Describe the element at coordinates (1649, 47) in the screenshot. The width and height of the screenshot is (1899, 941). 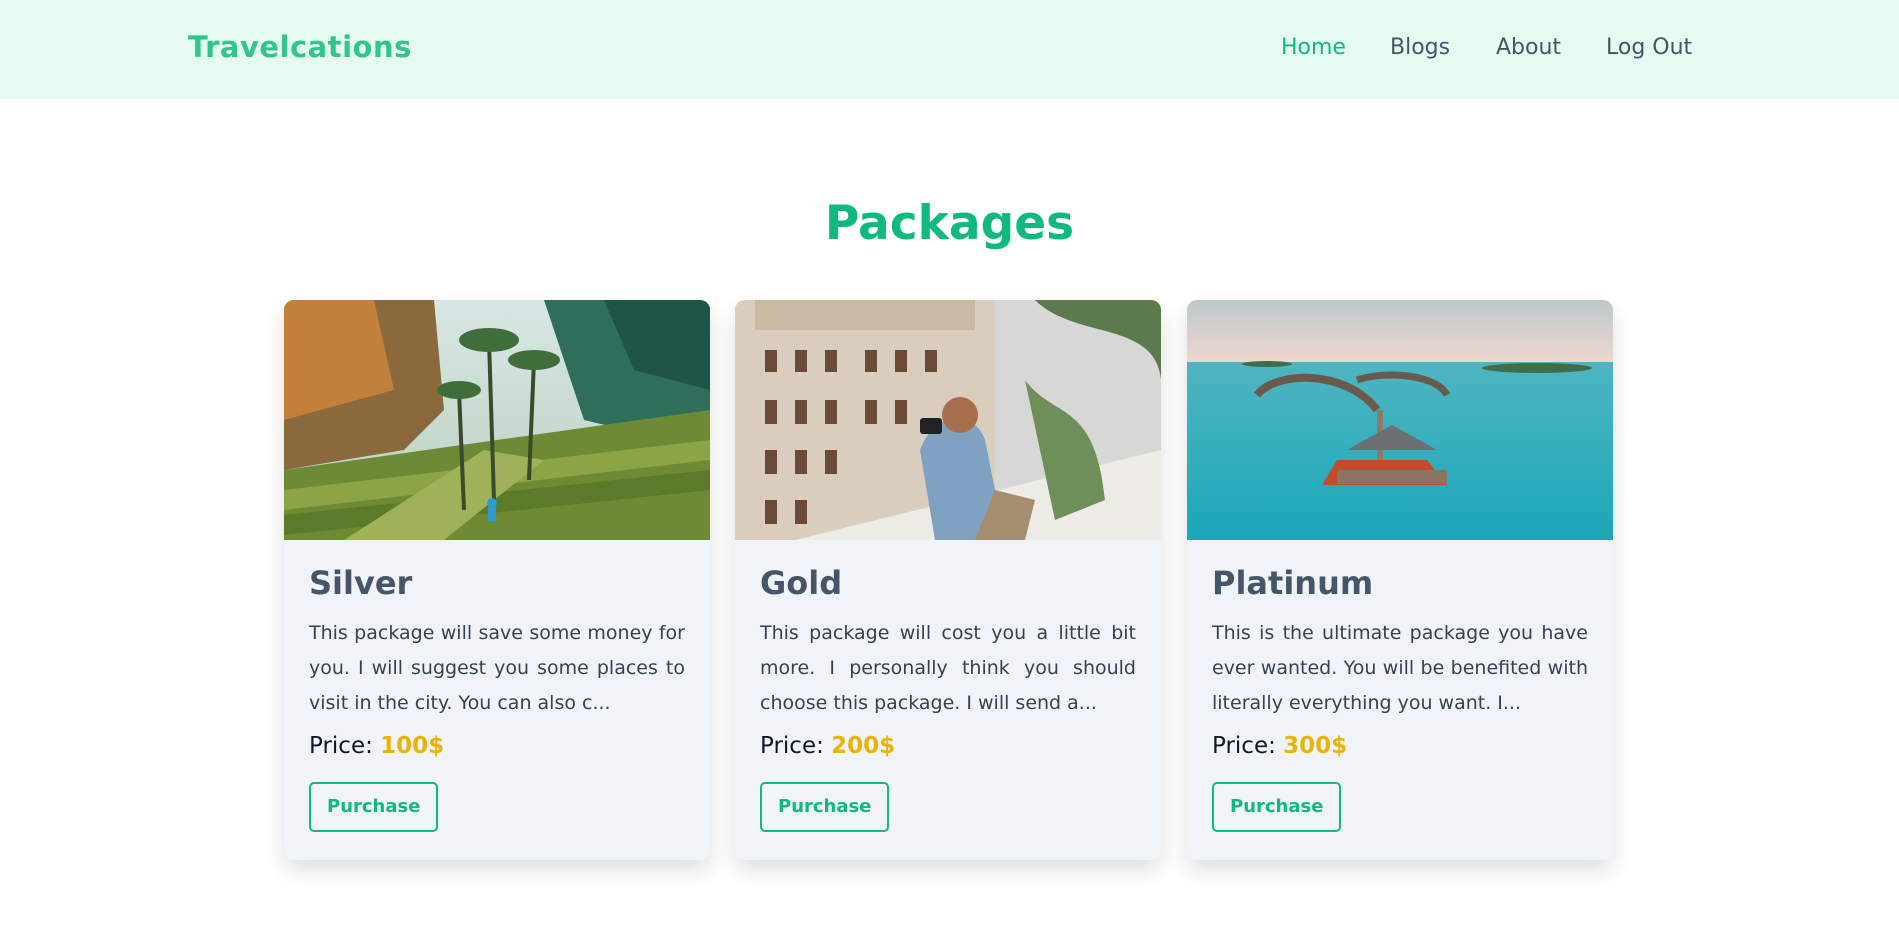
I see `nav-link-logout: Log Out` at that location.